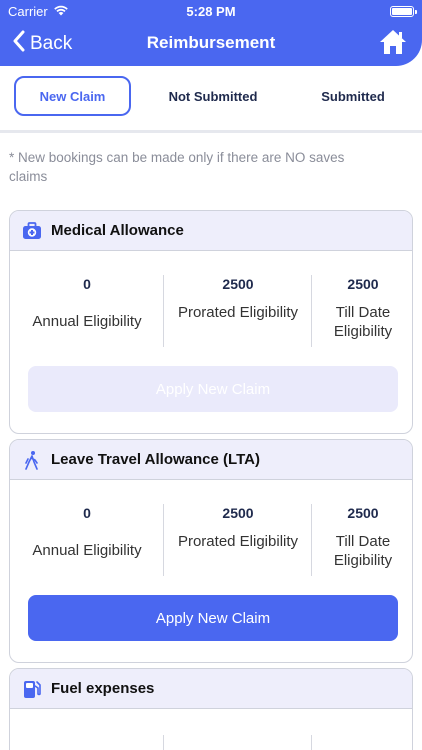 Image resolution: width=422 pixels, height=750 pixels. Describe the element at coordinates (32, 460) in the screenshot. I see `traveler-icon` at that location.